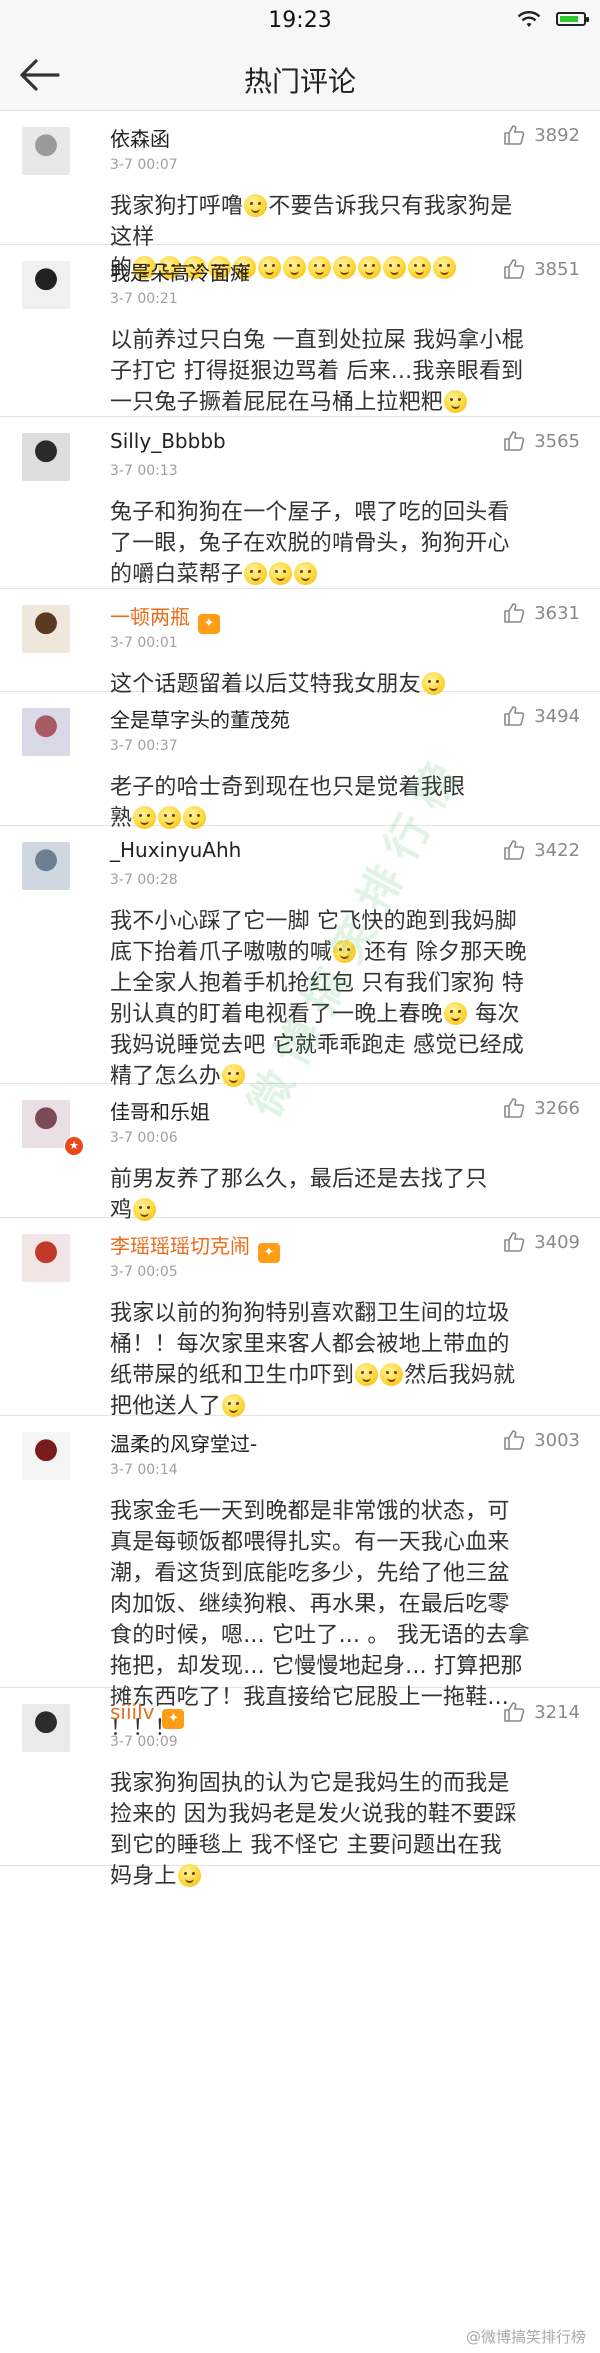  Describe the element at coordinates (150, 617) in the screenshot. I see `user-name-text: 一顿两瓶` at that location.